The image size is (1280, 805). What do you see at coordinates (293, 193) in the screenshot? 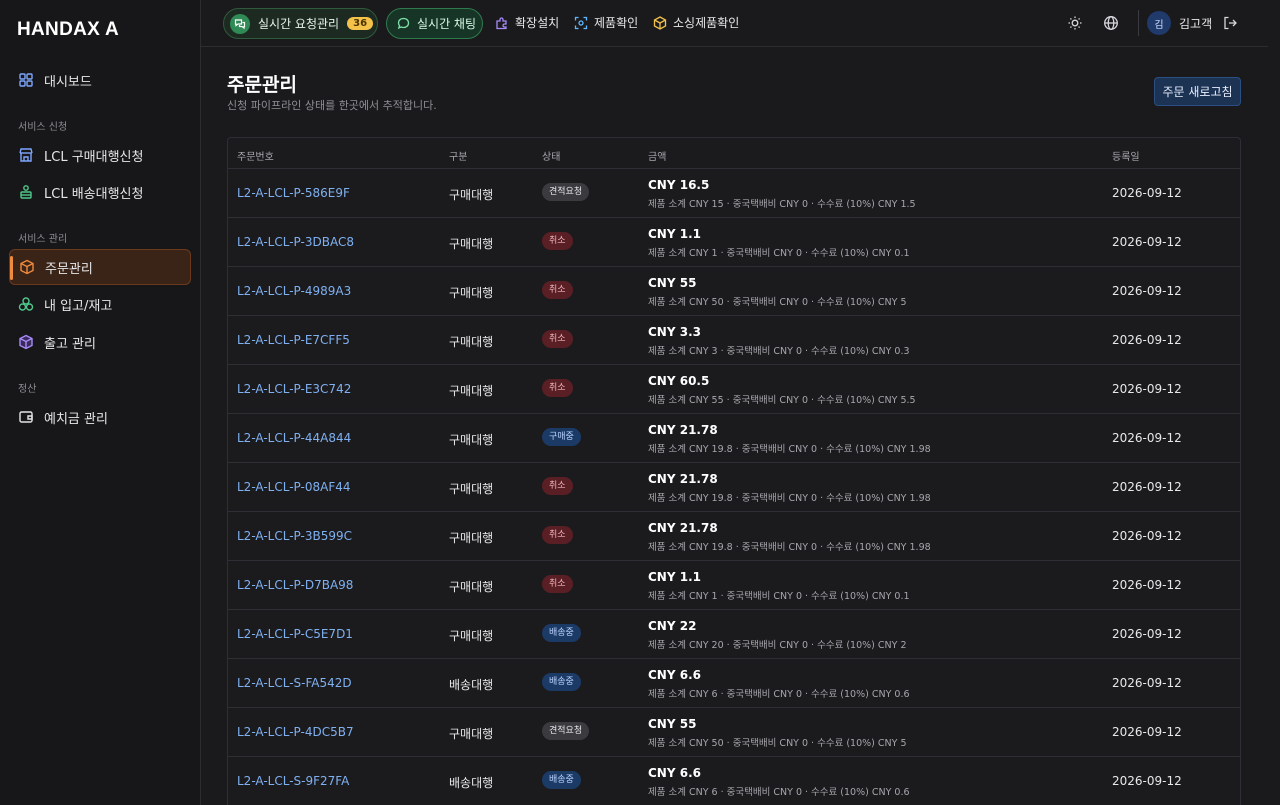
I see `order-id-link: L2-A-LCL-P-586E9F` at bounding box center [293, 193].